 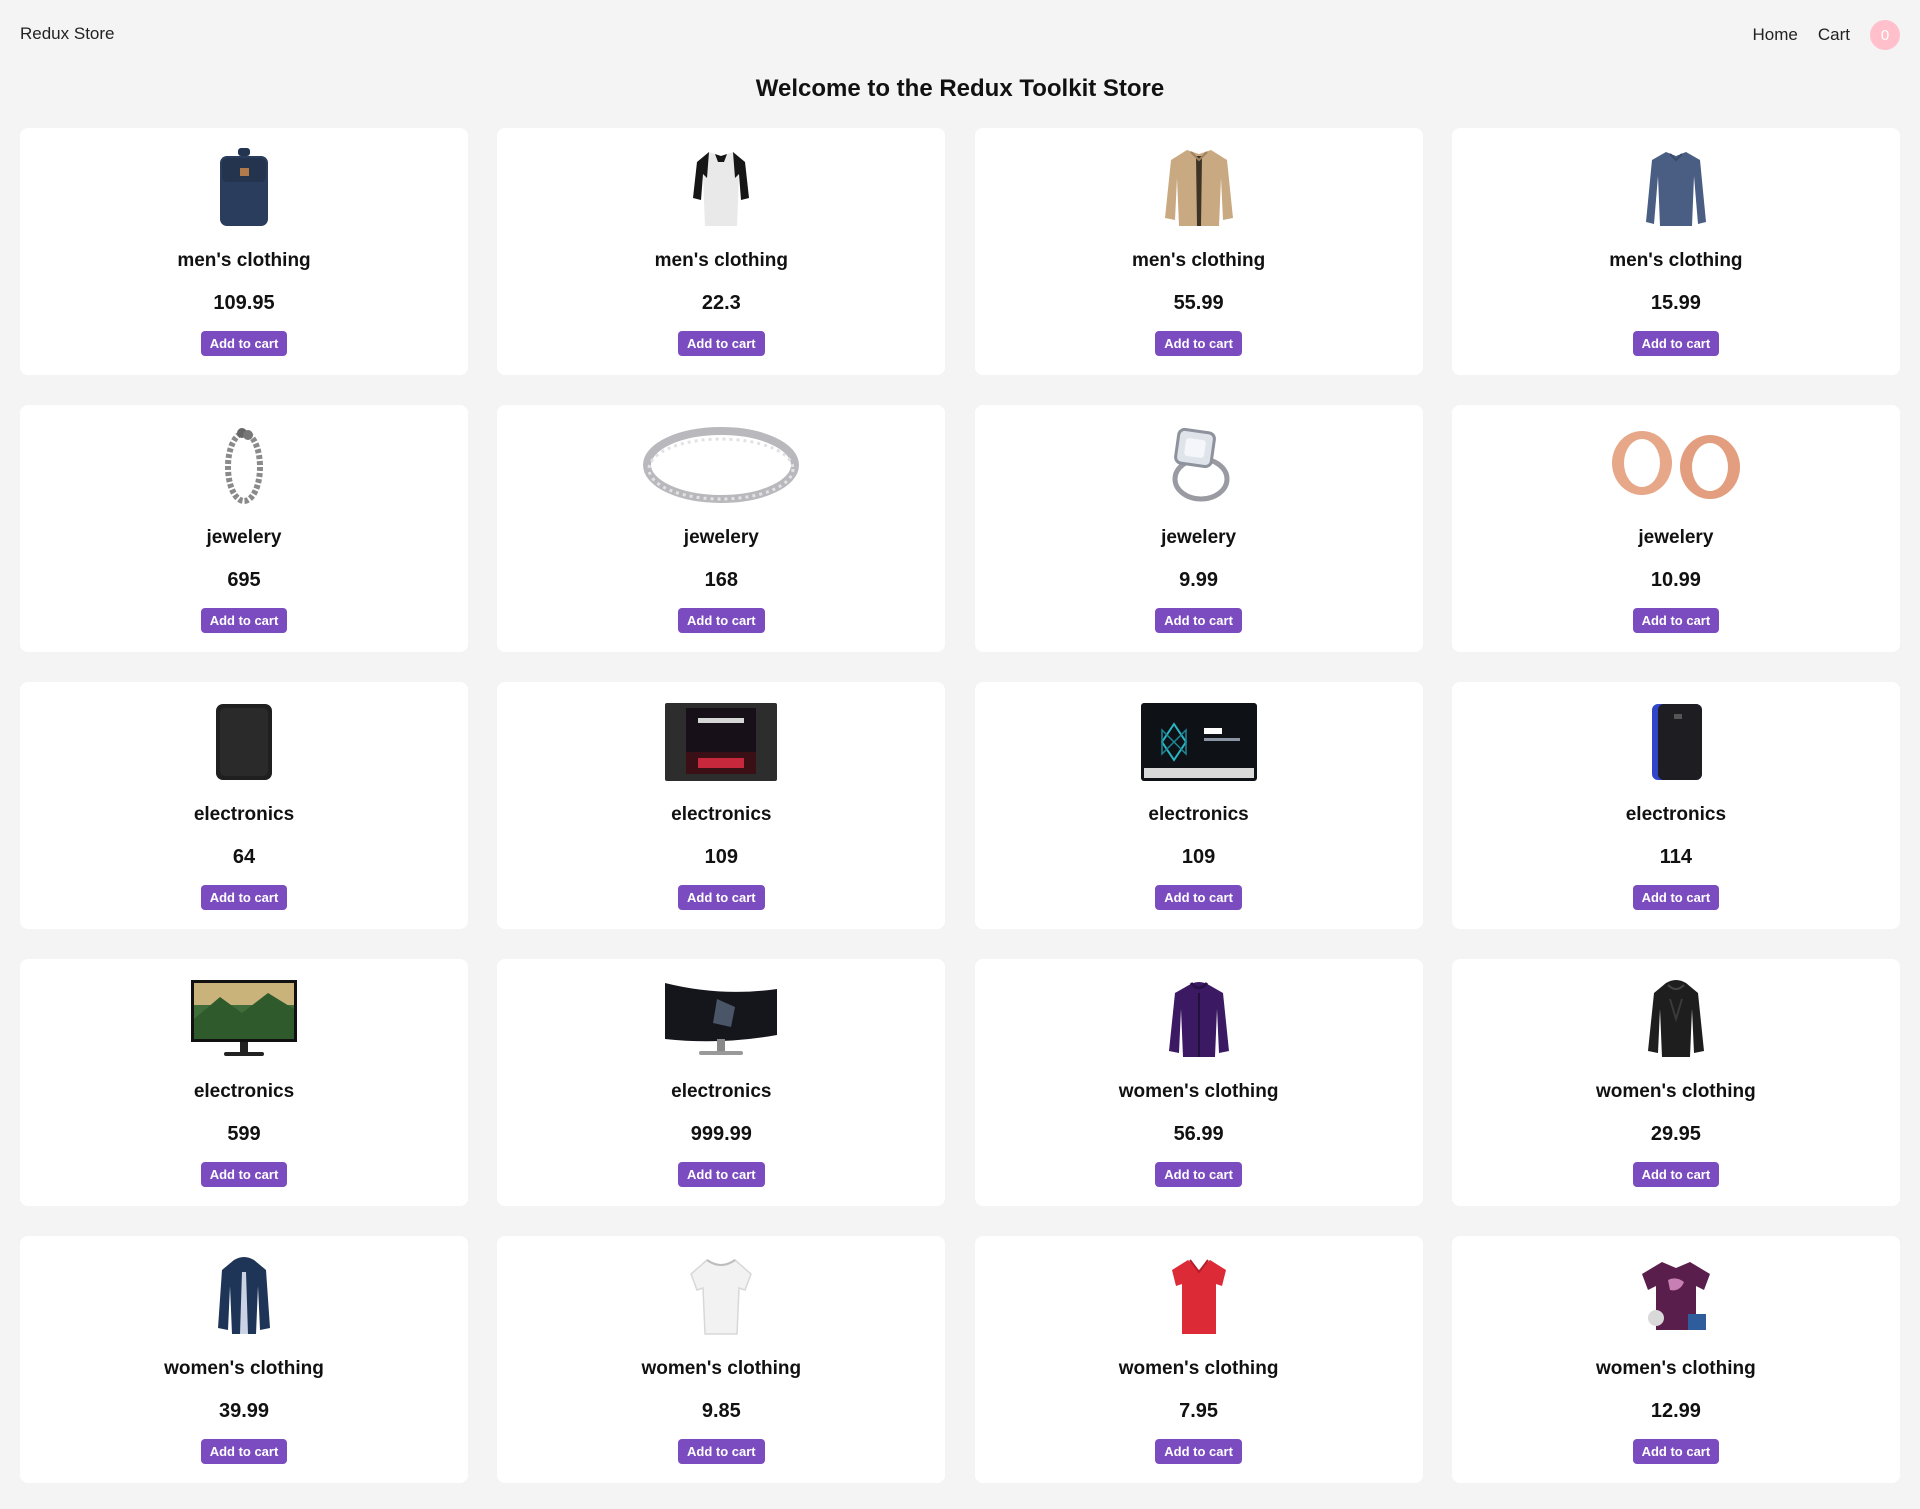 I want to click on curved-monitor-image, so click(x=721, y=1019).